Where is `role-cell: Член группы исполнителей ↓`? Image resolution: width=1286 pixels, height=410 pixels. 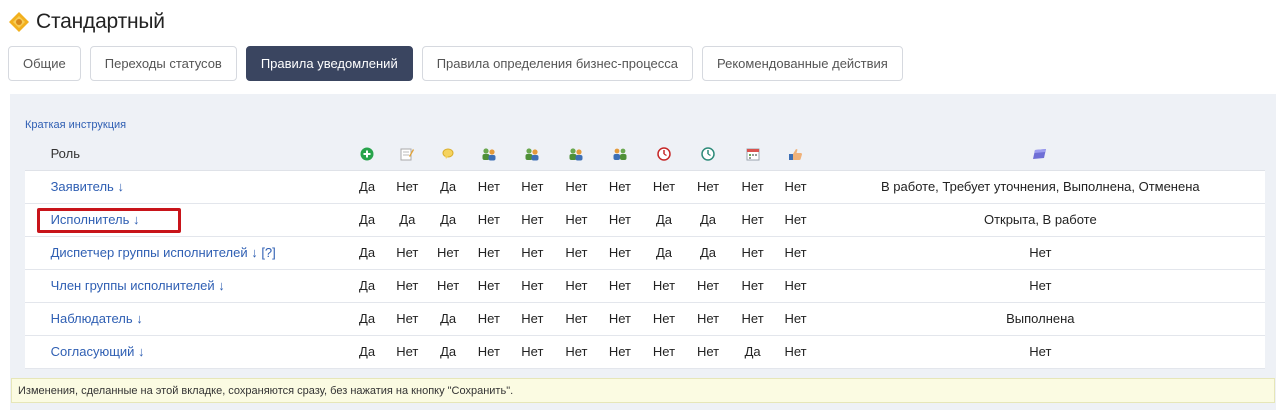
role-cell: Член группы исполнителей ↓ is located at coordinates (196, 286).